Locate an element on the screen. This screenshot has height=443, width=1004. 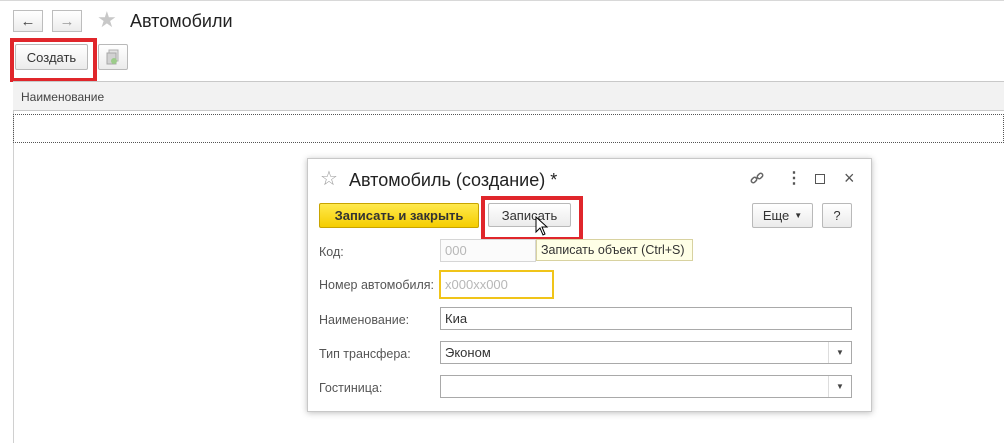
transfer-type-value: Эконом is located at coordinates (468, 352).